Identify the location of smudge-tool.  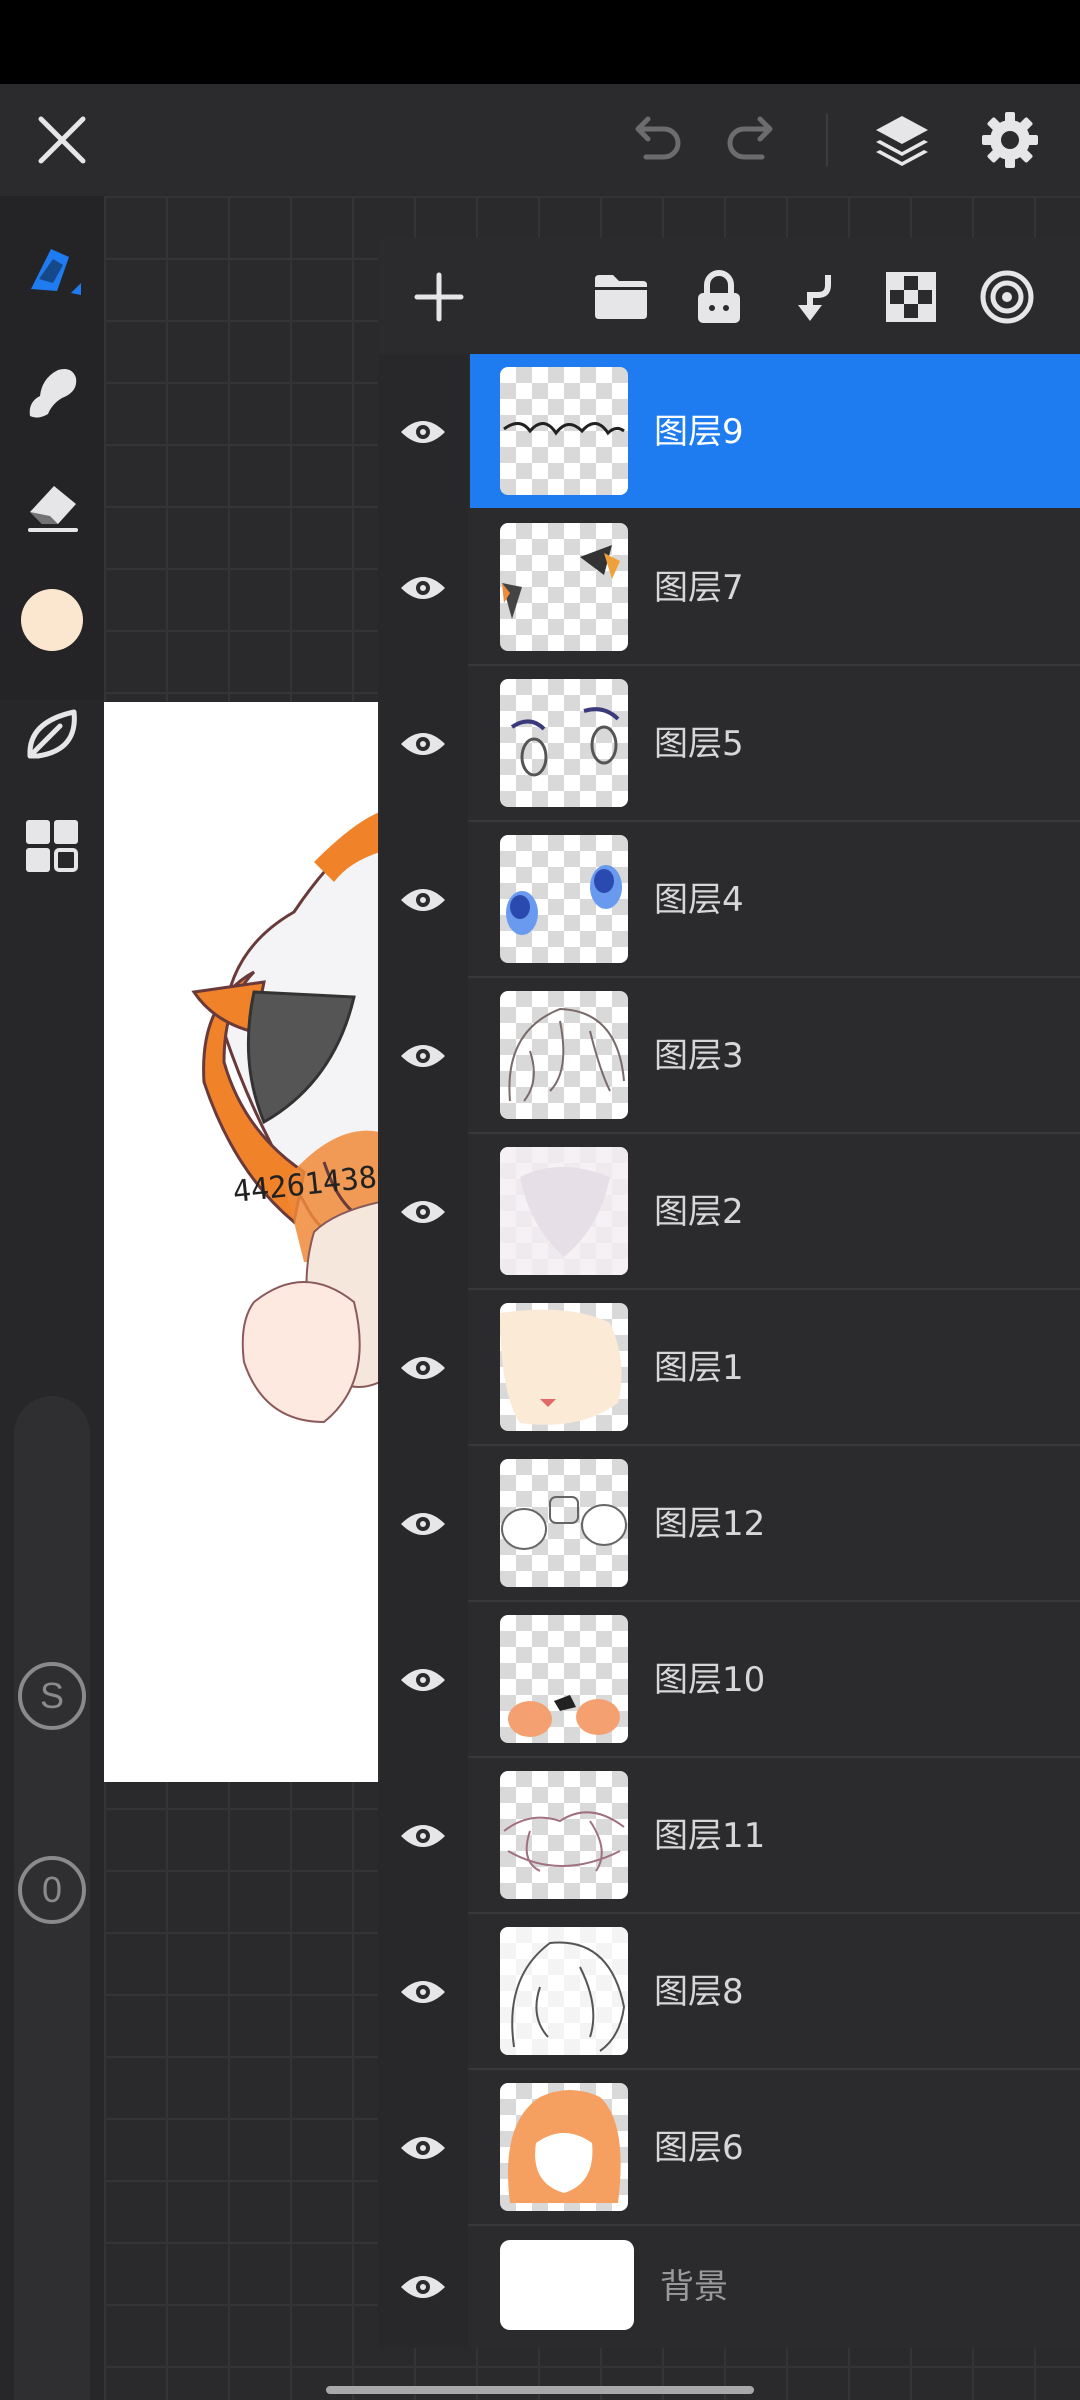
(52, 390).